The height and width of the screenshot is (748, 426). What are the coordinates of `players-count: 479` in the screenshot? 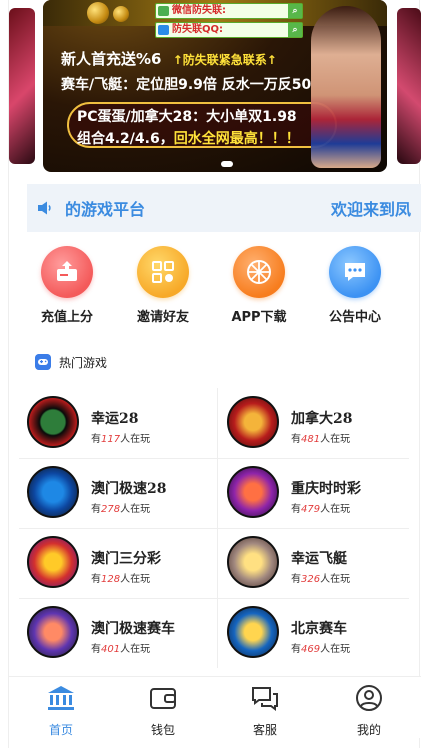 It's located at (311, 509).